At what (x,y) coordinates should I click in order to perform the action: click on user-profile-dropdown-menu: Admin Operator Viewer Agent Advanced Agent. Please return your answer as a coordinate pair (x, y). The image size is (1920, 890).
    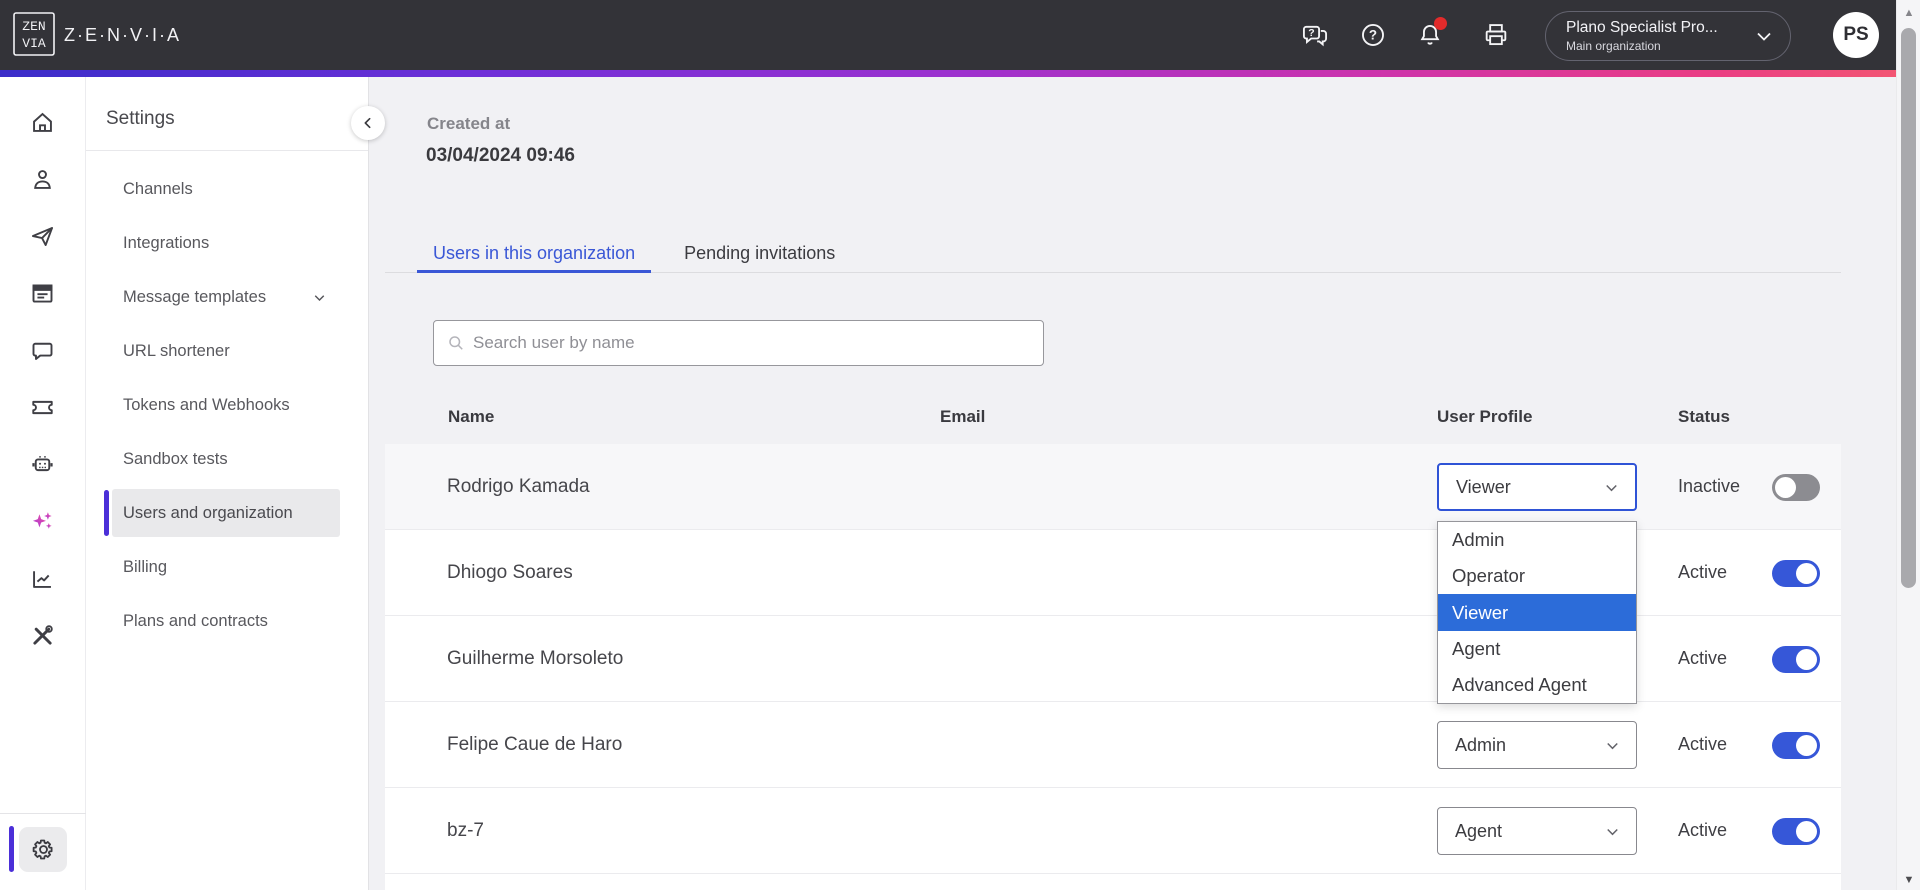
    Looking at the image, I should click on (1537, 612).